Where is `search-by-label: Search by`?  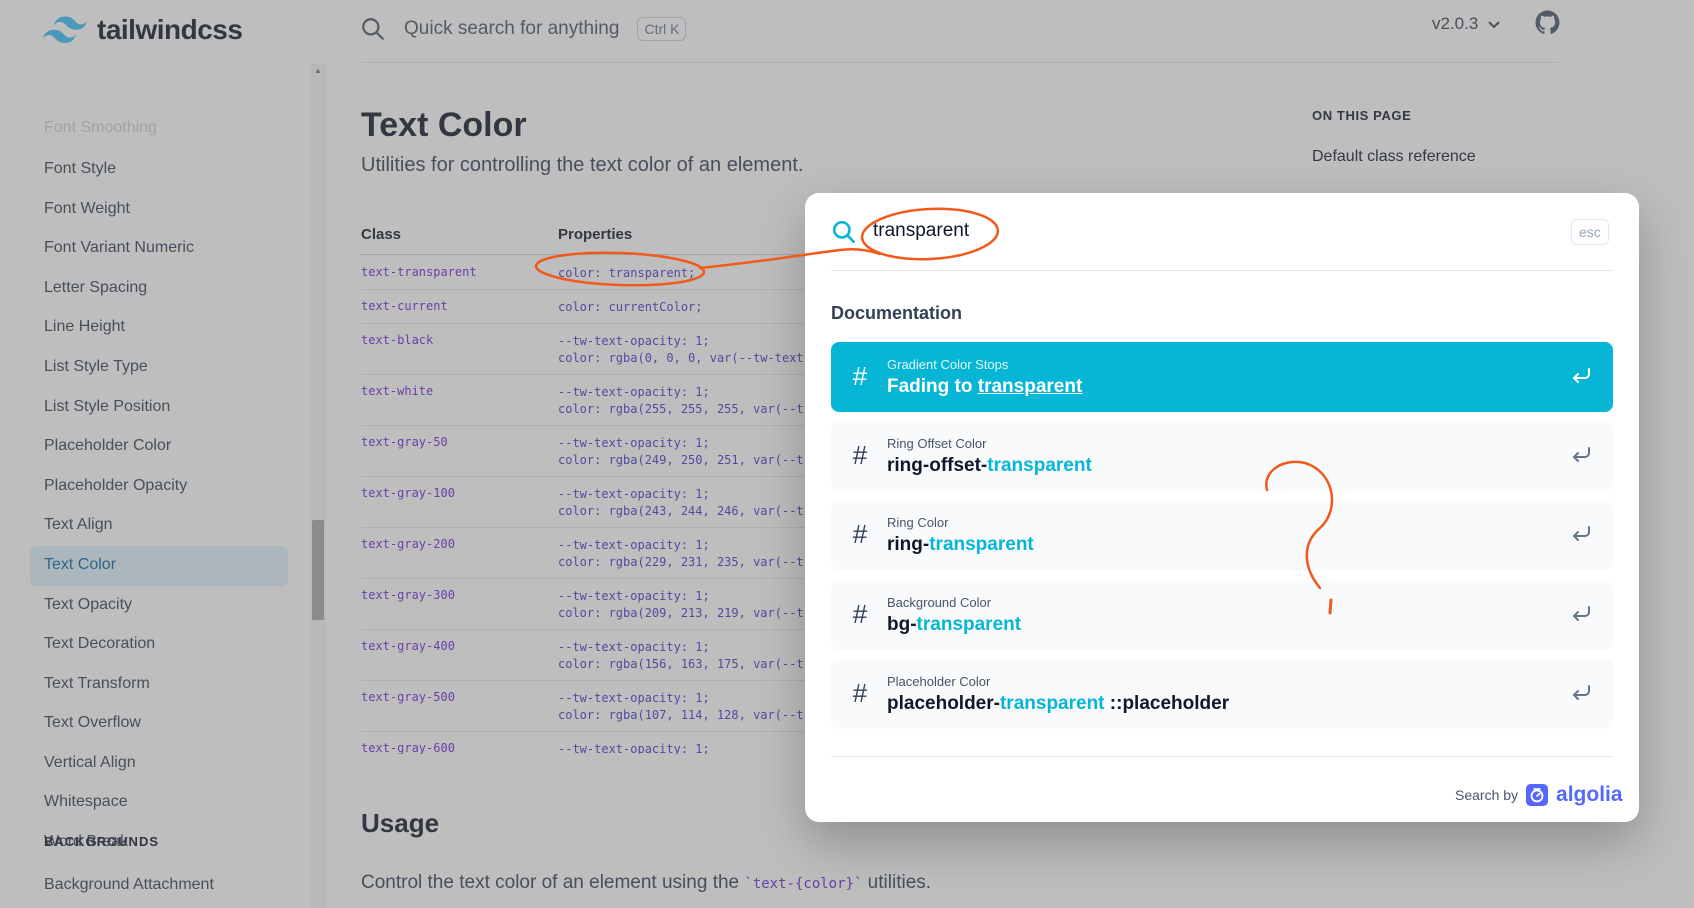 search-by-label: Search by is located at coordinates (1487, 795).